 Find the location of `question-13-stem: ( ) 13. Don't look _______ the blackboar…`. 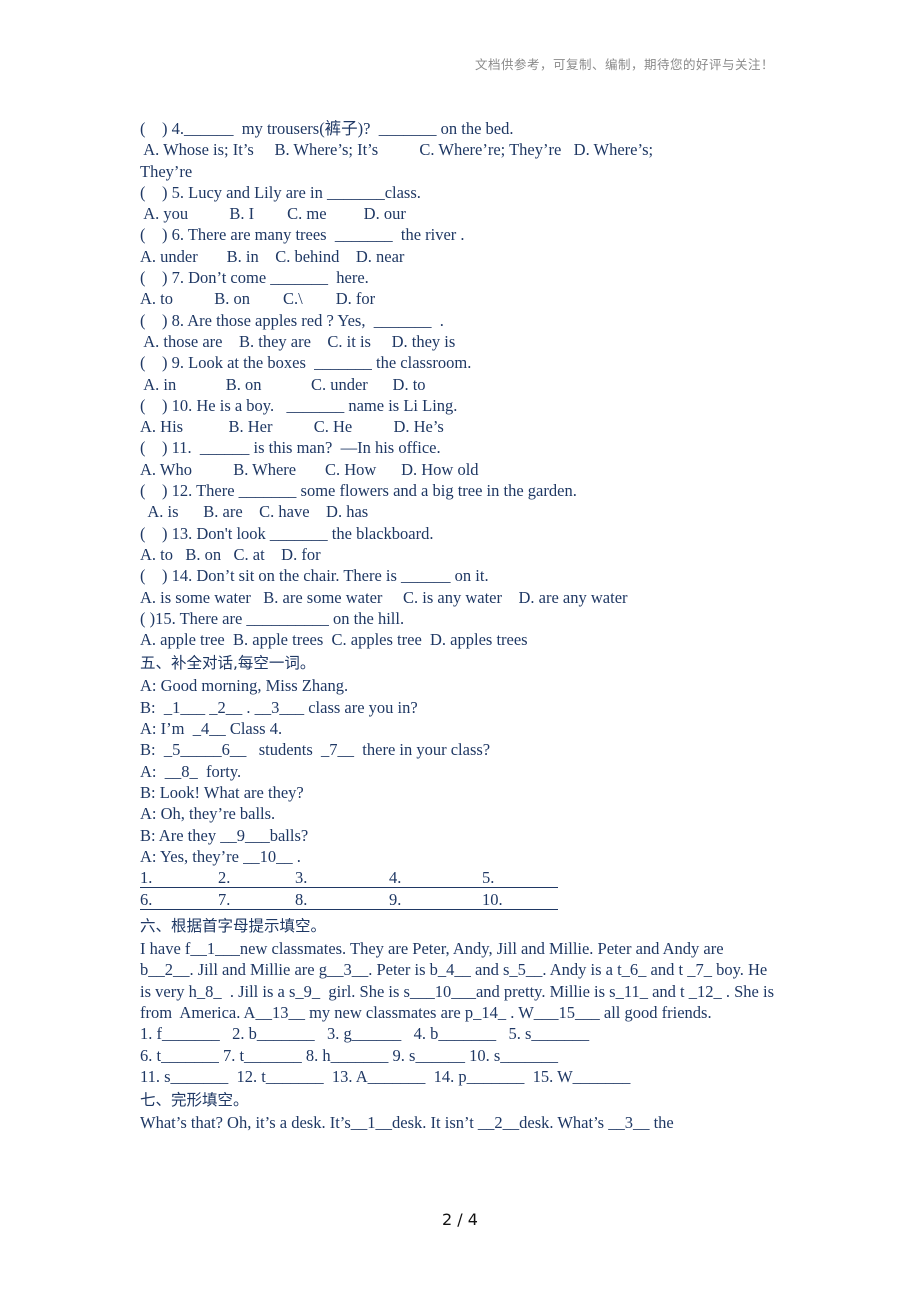

question-13-stem: ( ) 13. Don't look _______ the blackboar… is located at coordinates (287, 533).